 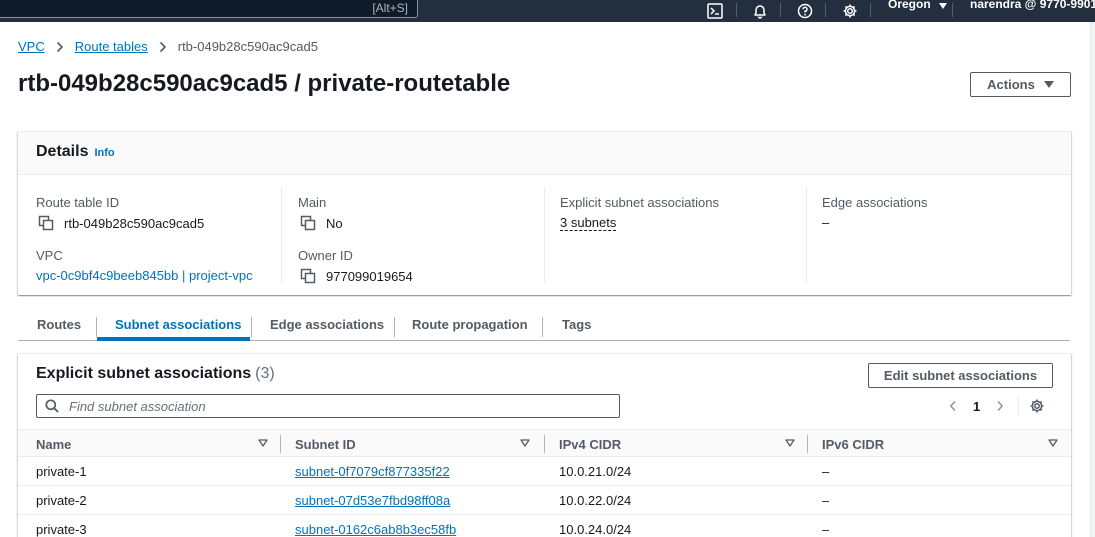 What do you see at coordinates (375, 529) in the screenshot?
I see `subnet-id-link: subnet-0162c6ab8b3ec58fb` at bounding box center [375, 529].